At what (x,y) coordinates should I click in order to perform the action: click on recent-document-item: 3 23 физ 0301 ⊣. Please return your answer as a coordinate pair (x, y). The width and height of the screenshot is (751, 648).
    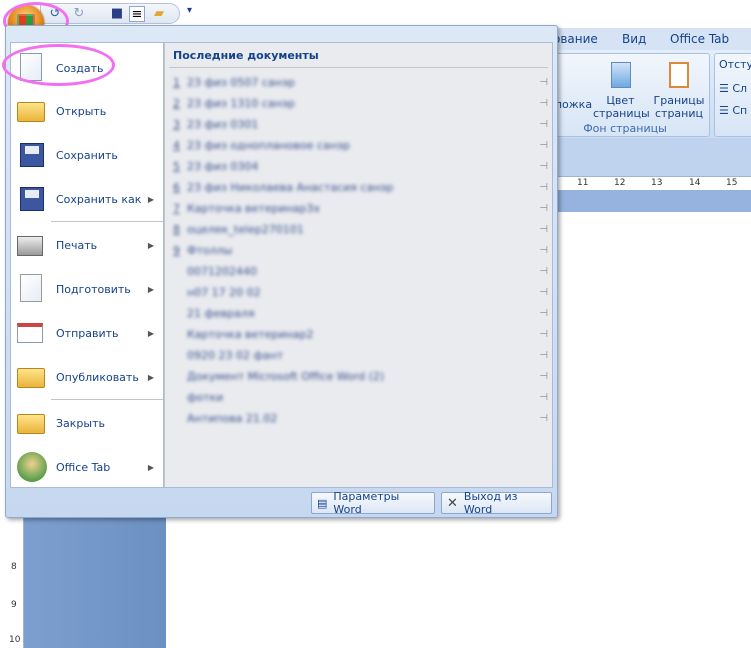
    Looking at the image, I should click on (360, 124).